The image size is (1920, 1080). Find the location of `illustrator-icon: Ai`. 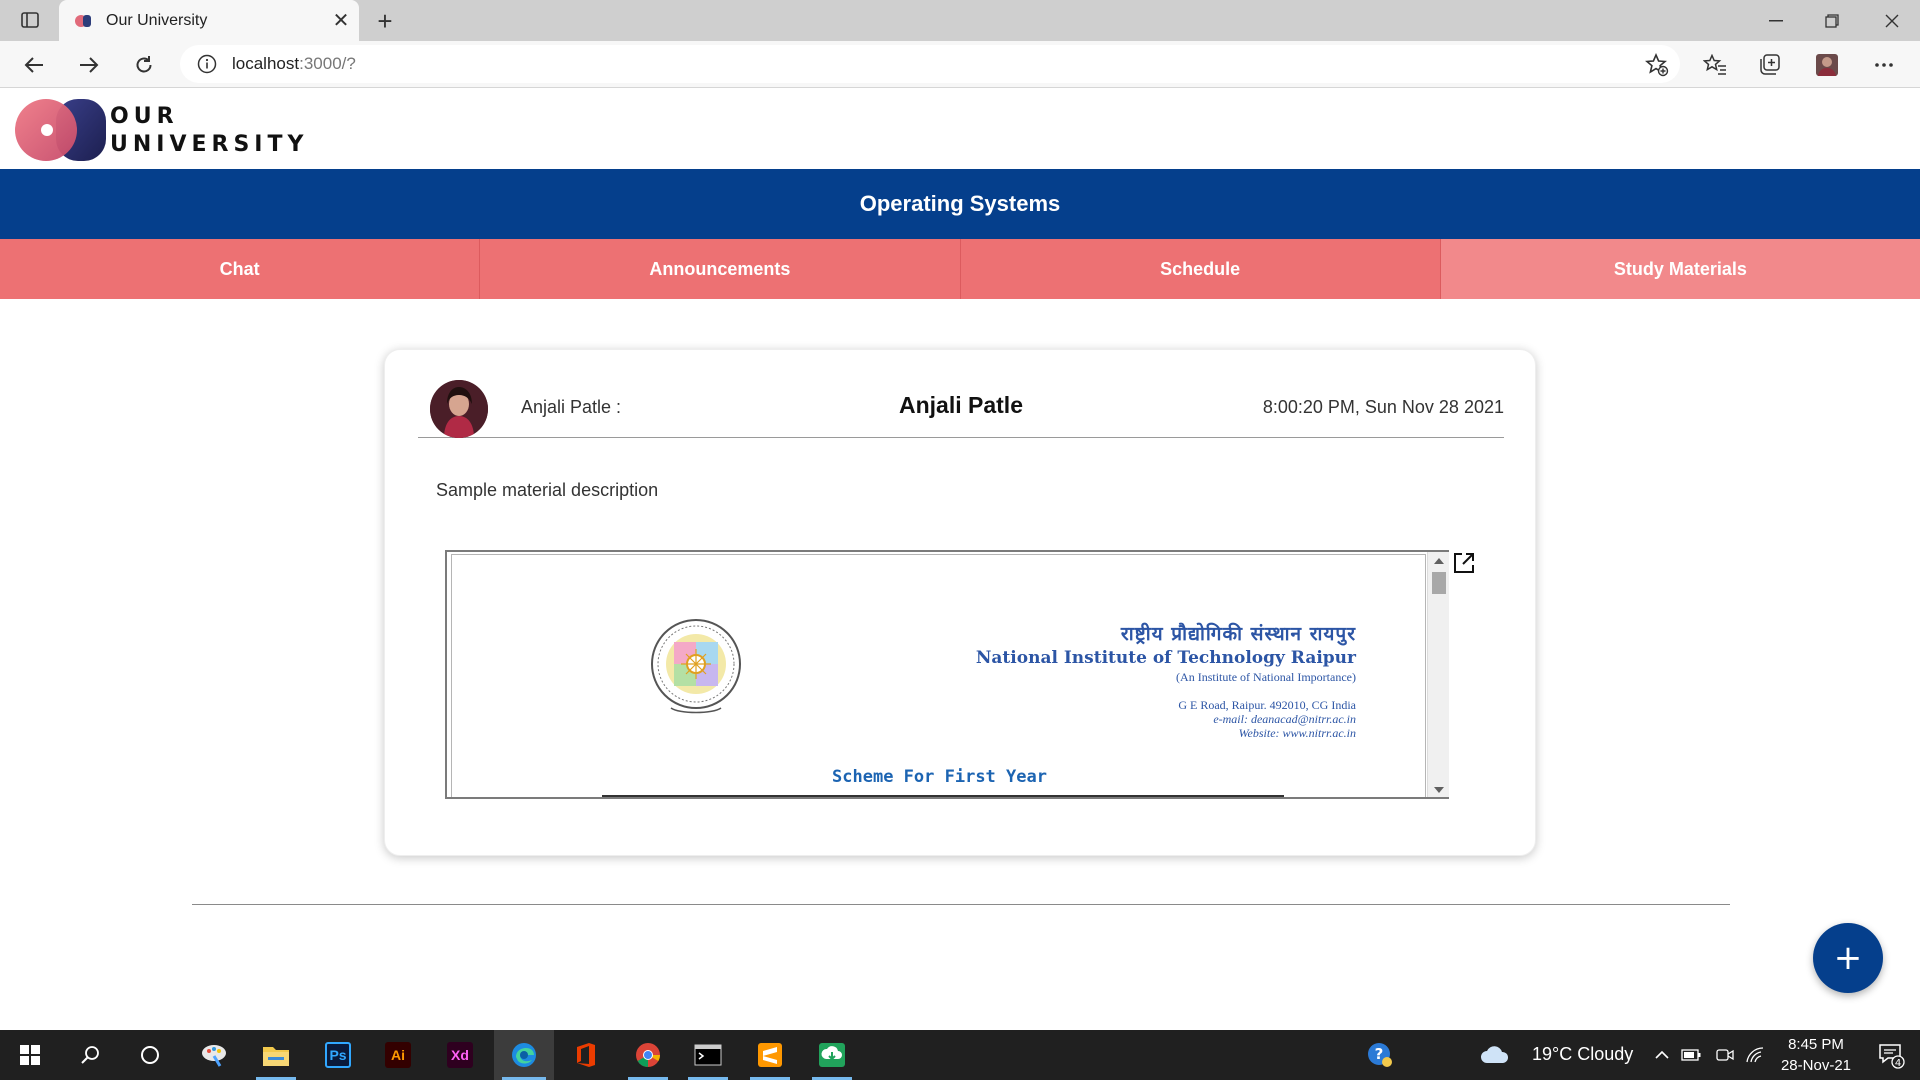

illustrator-icon: Ai is located at coordinates (398, 1055).